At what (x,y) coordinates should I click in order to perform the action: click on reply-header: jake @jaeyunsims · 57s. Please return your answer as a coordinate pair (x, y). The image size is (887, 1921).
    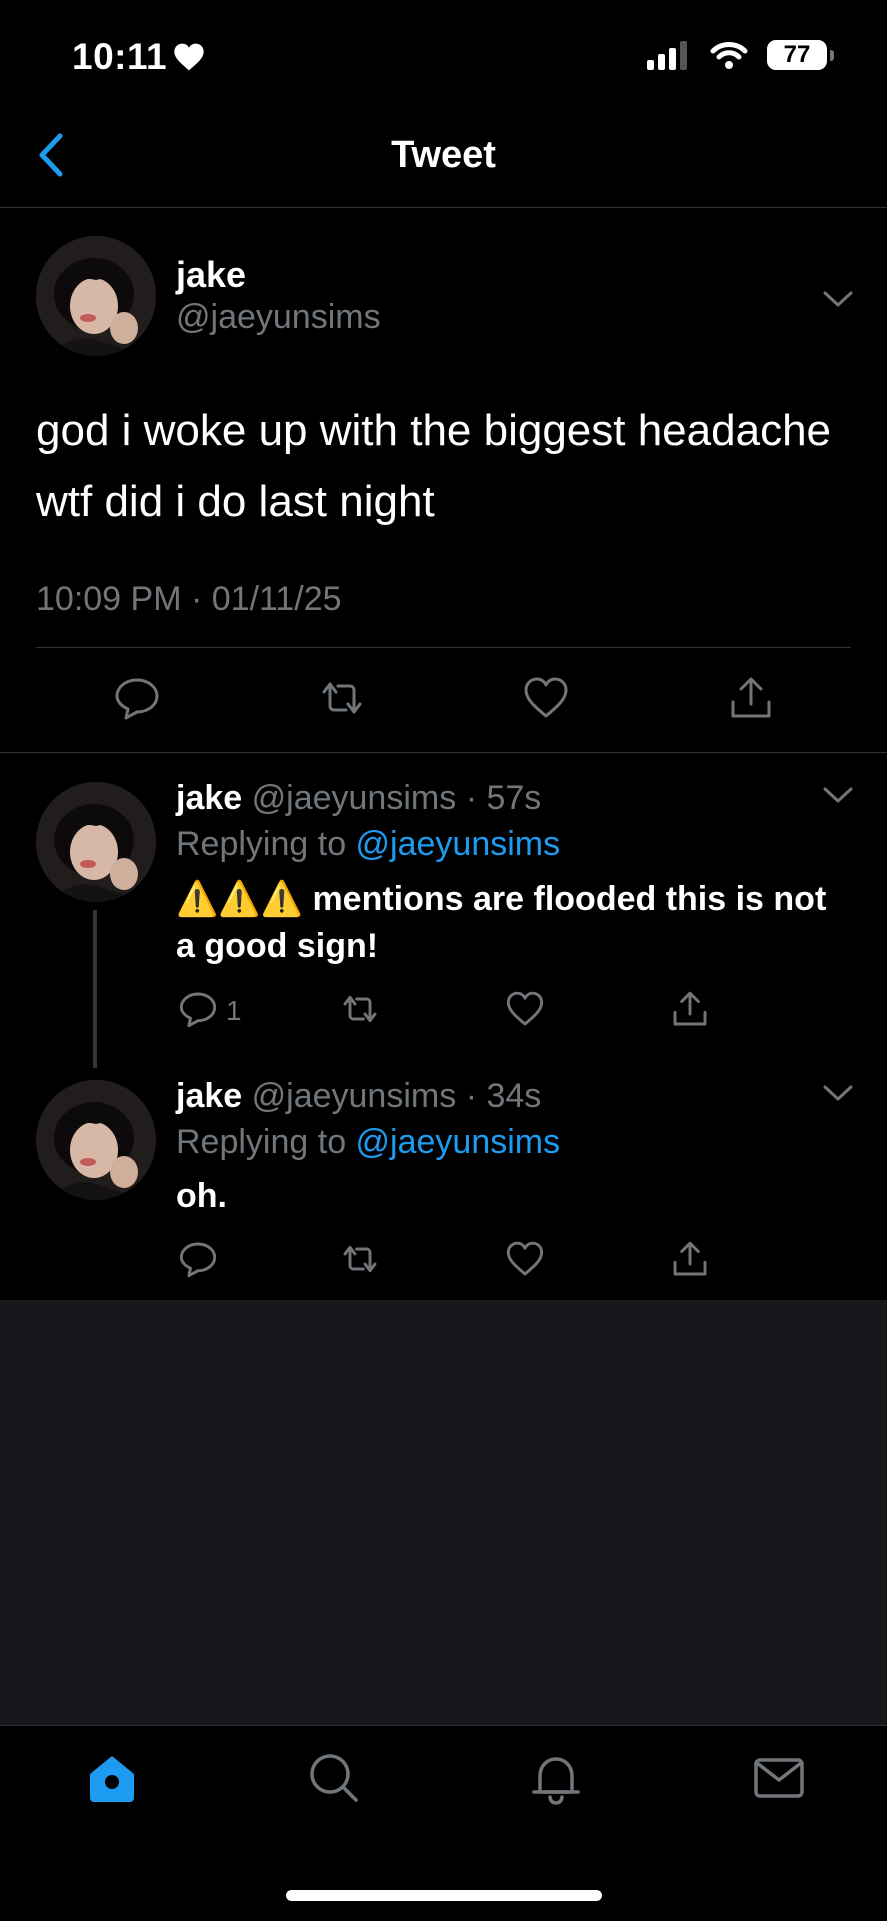
    Looking at the image, I should click on (358, 798).